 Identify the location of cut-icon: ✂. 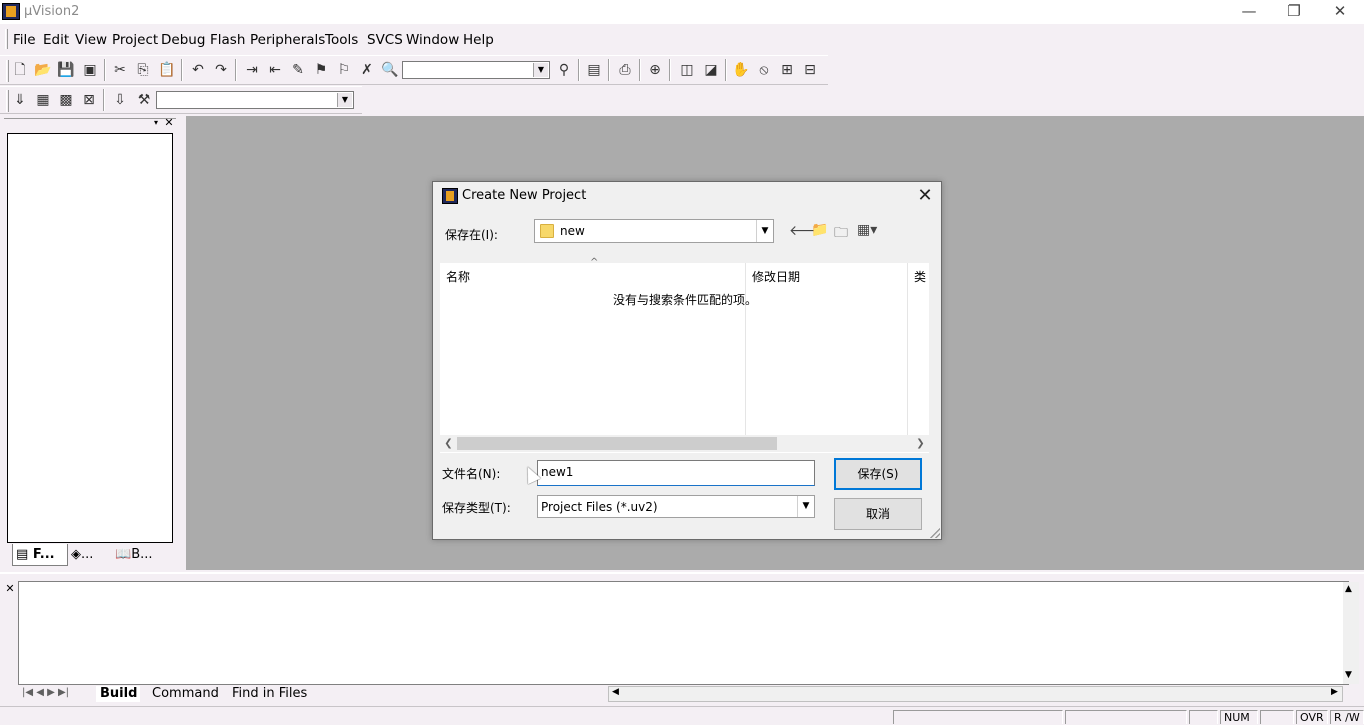
(120, 70).